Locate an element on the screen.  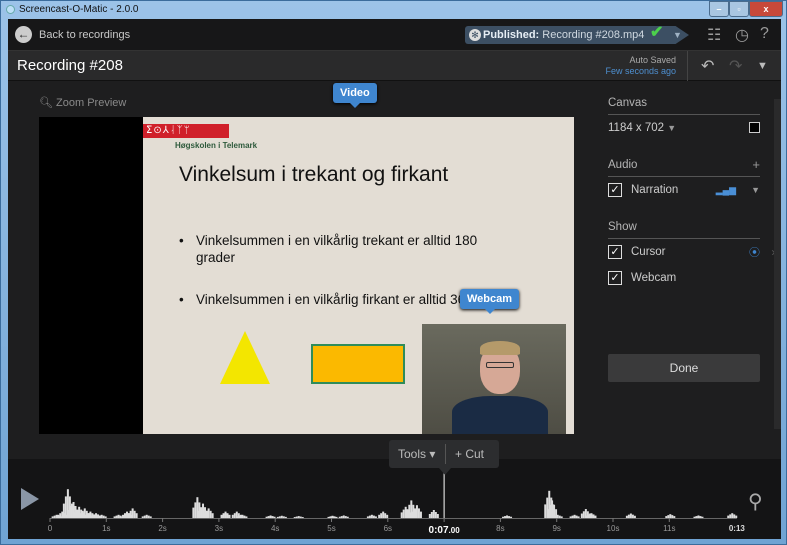
tick-label: 3s is located at coordinates (219, 528).